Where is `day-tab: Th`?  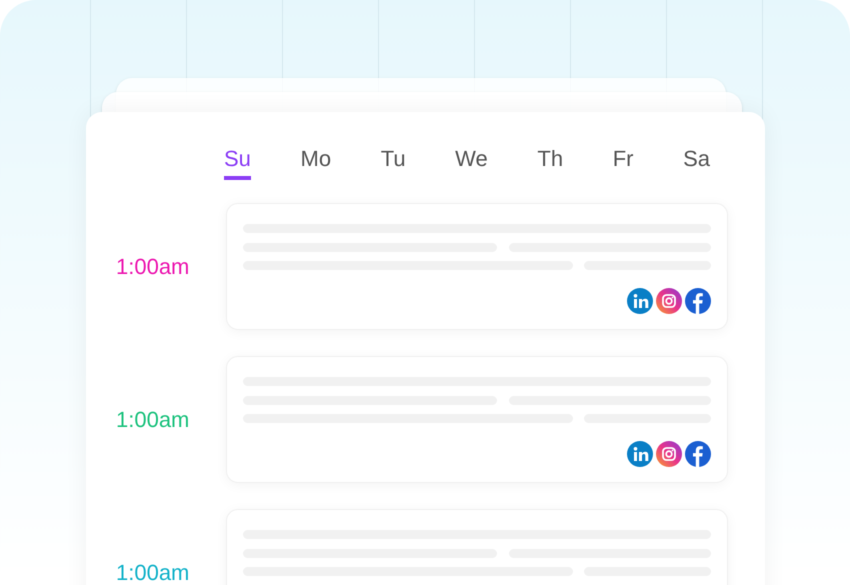
day-tab: Th is located at coordinates (550, 162).